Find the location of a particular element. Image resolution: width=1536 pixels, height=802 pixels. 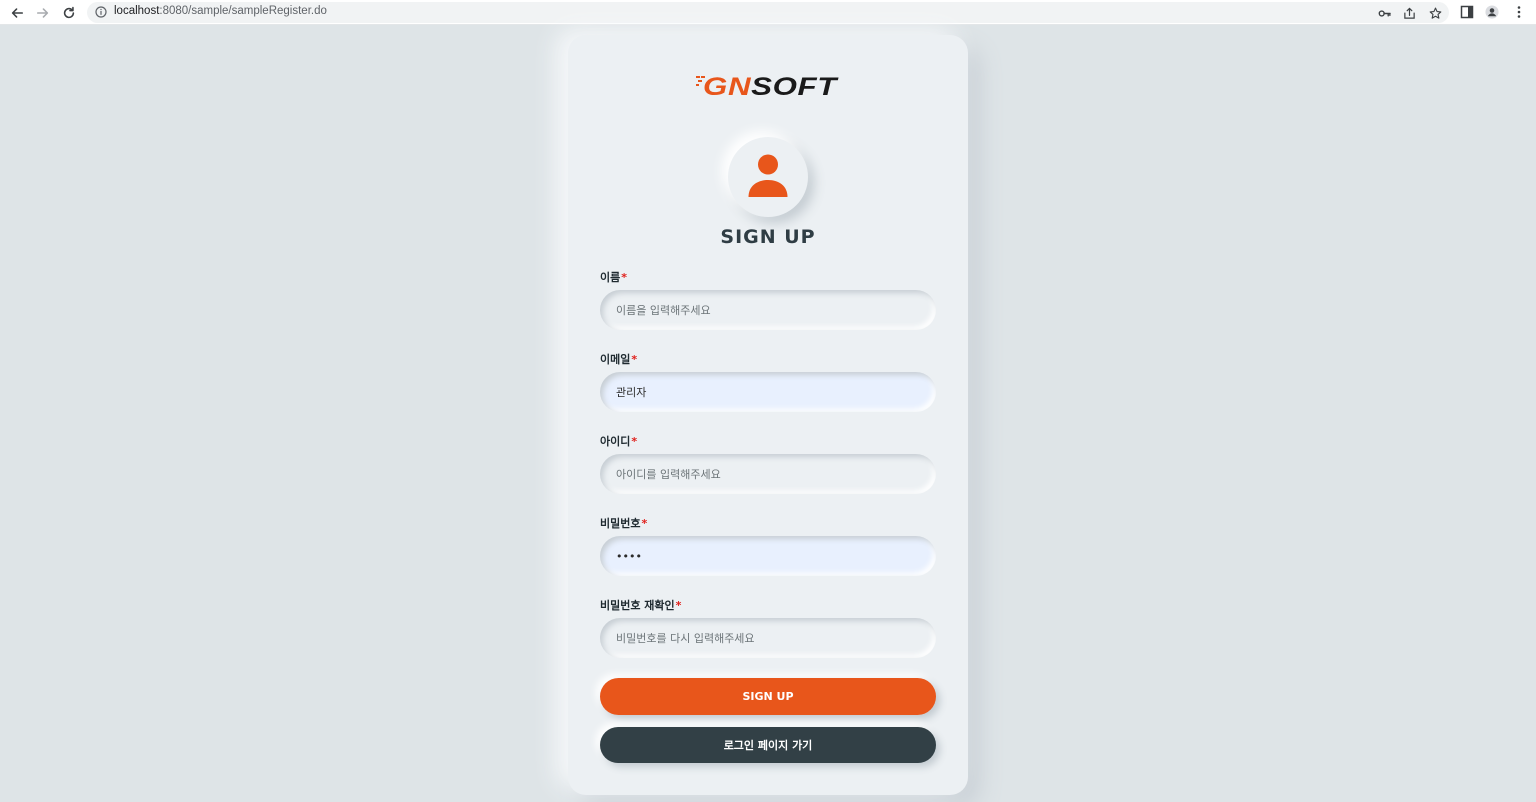

email-label-text: 이메일 is located at coordinates (615, 359).